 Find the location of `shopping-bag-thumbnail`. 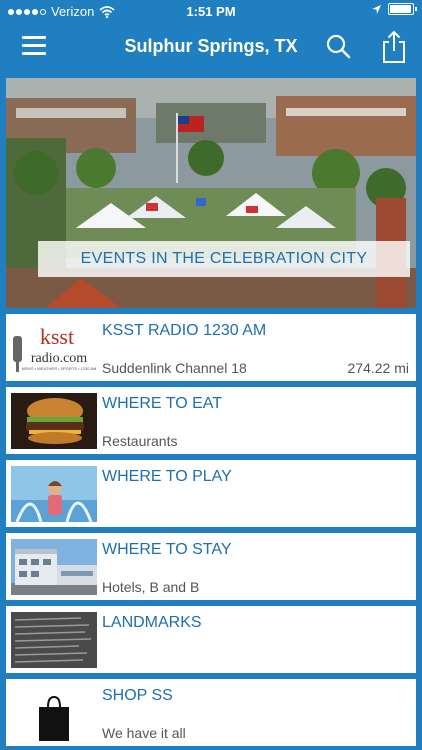

shopping-bag-thumbnail is located at coordinates (54, 713).